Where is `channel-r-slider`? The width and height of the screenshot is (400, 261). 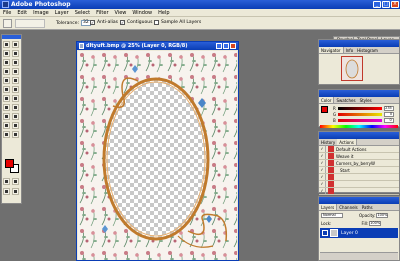 channel-r-slider is located at coordinates (359, 108).